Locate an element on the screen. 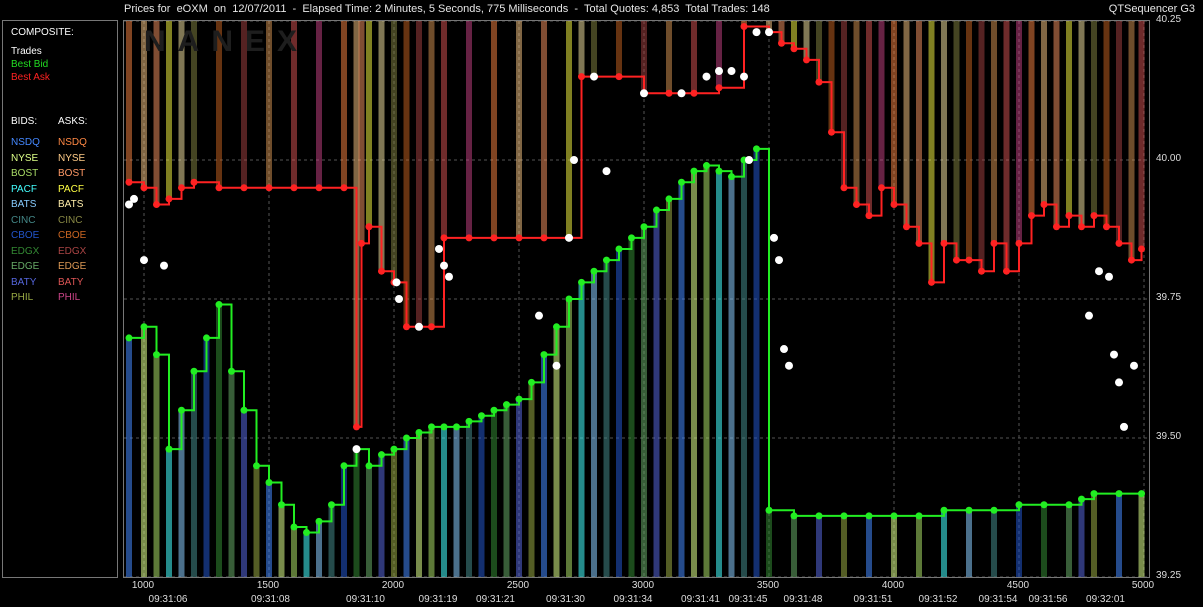  time-tick-label: 09:31:19 is located at coordinates (438, 599).